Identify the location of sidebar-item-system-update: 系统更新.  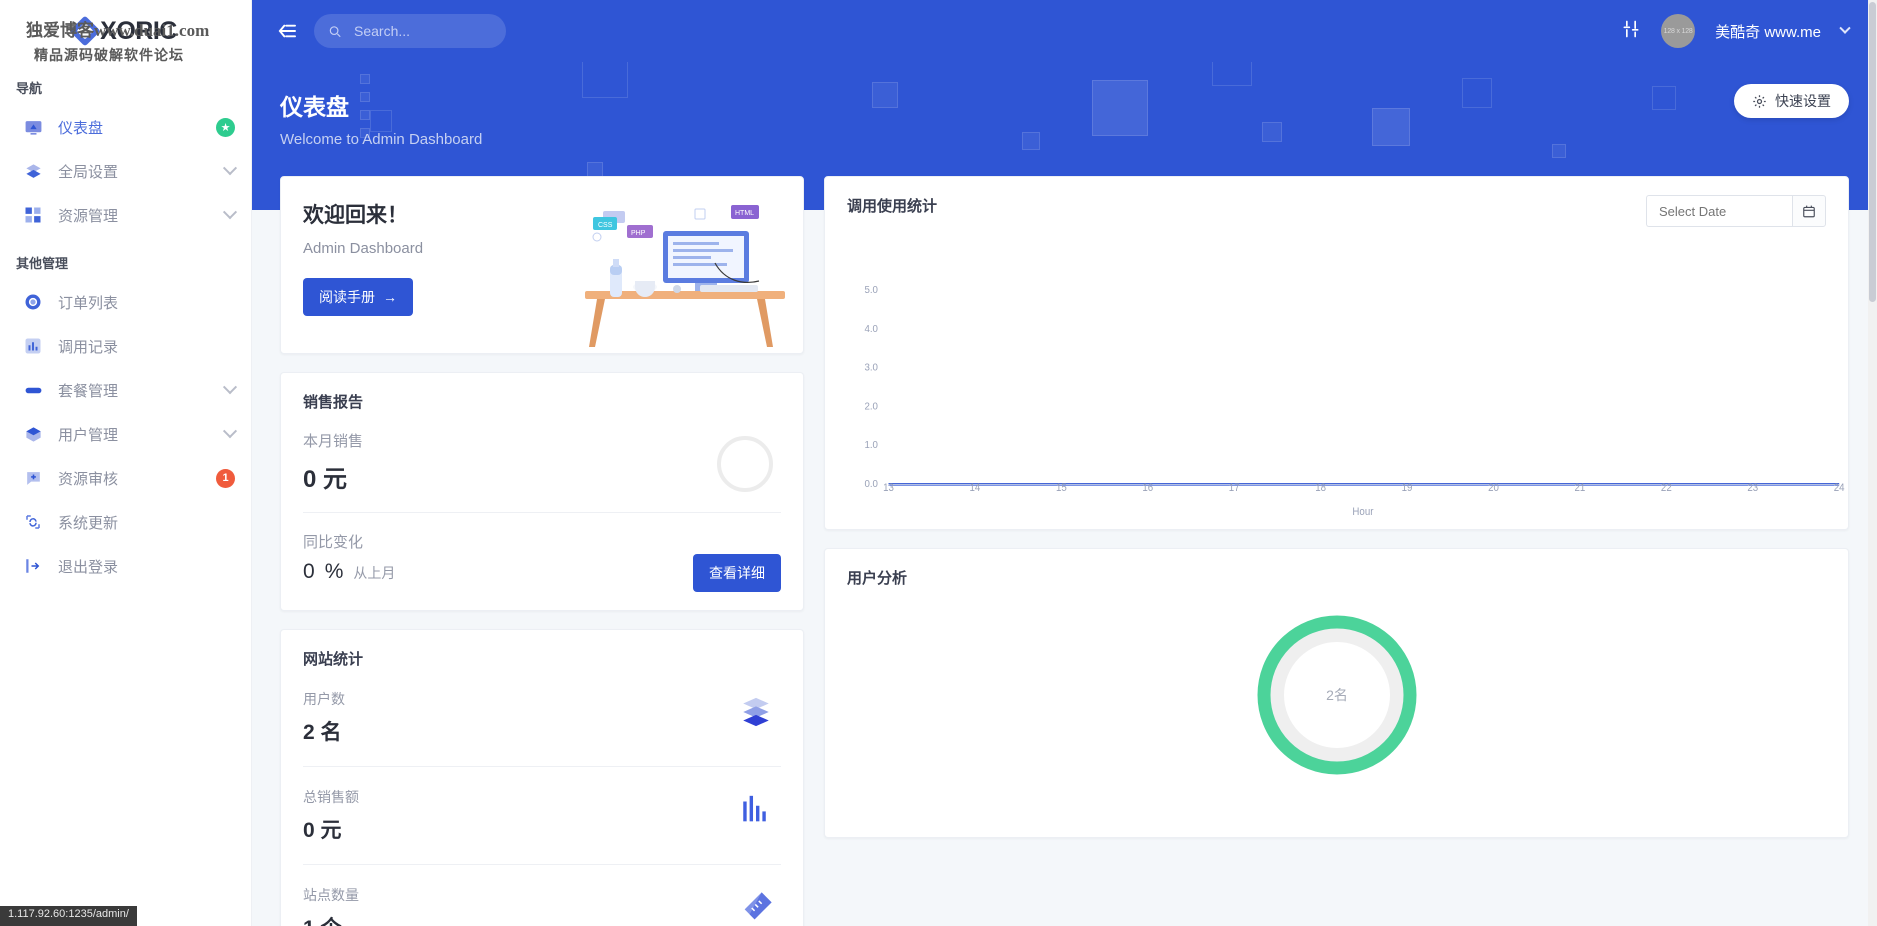
(125, 522).